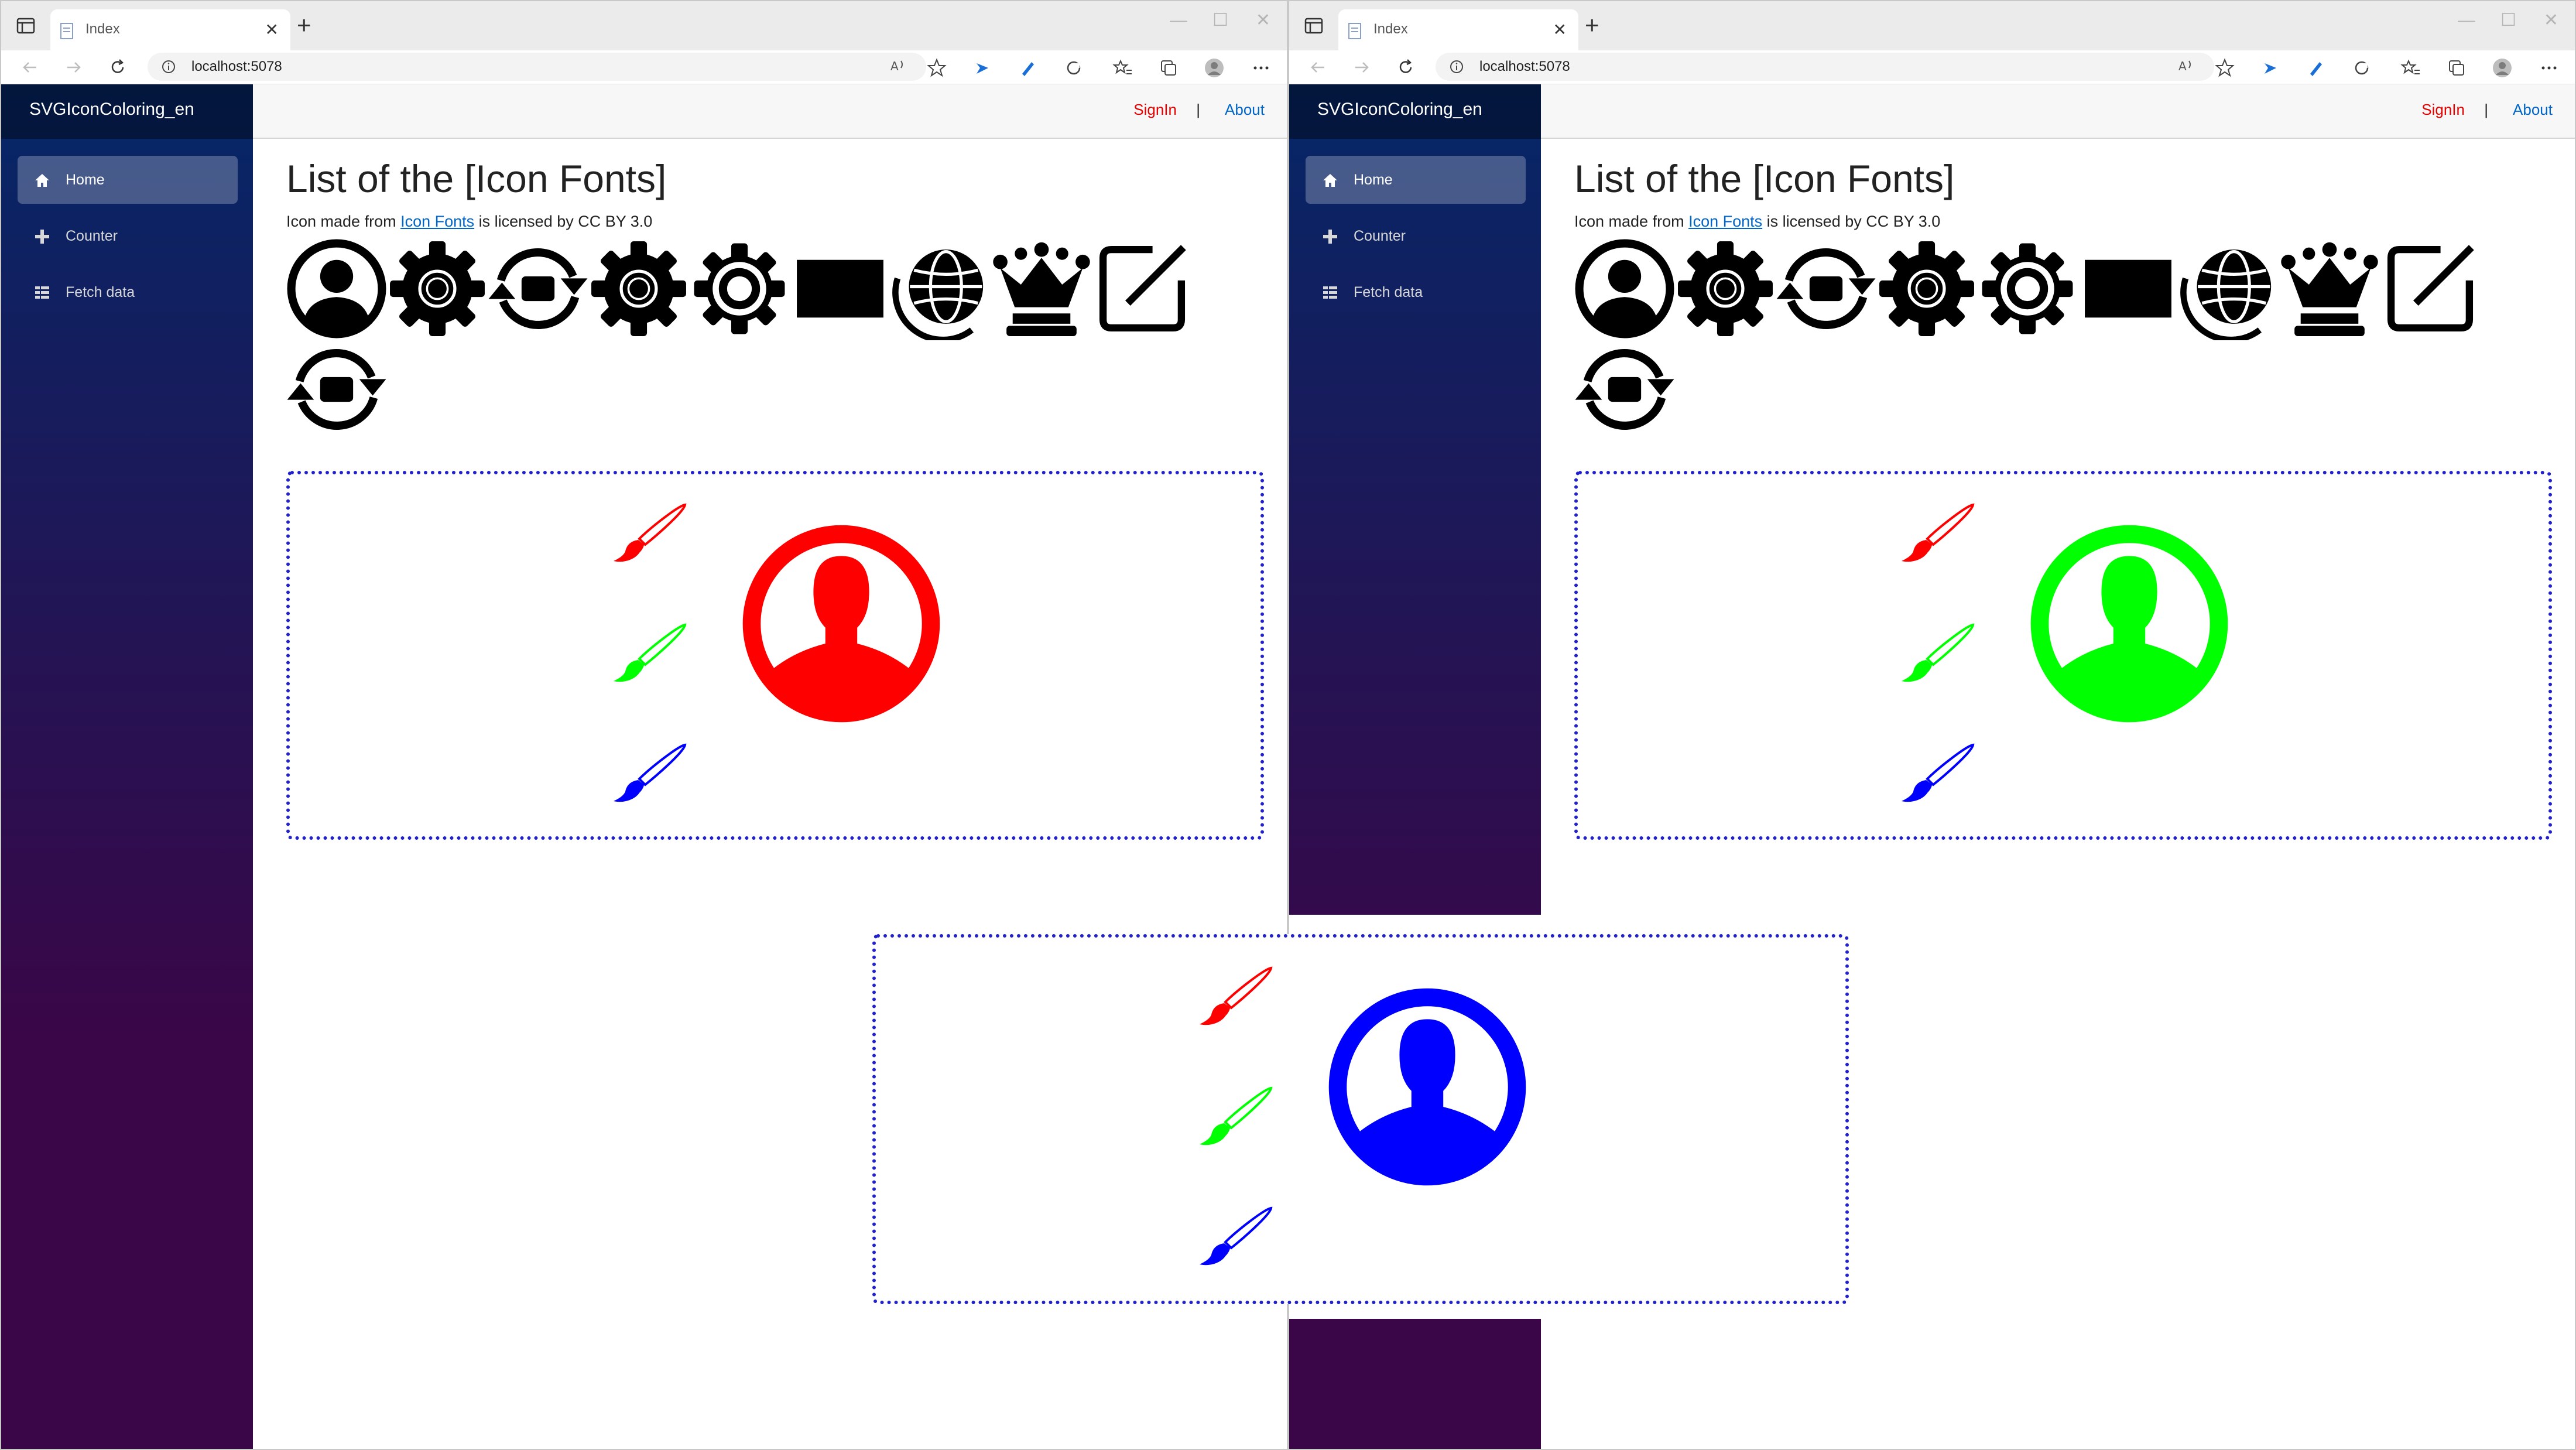 The image size is (2576, 1450). I want to click on nav-label: Counter, so click(92, 236).